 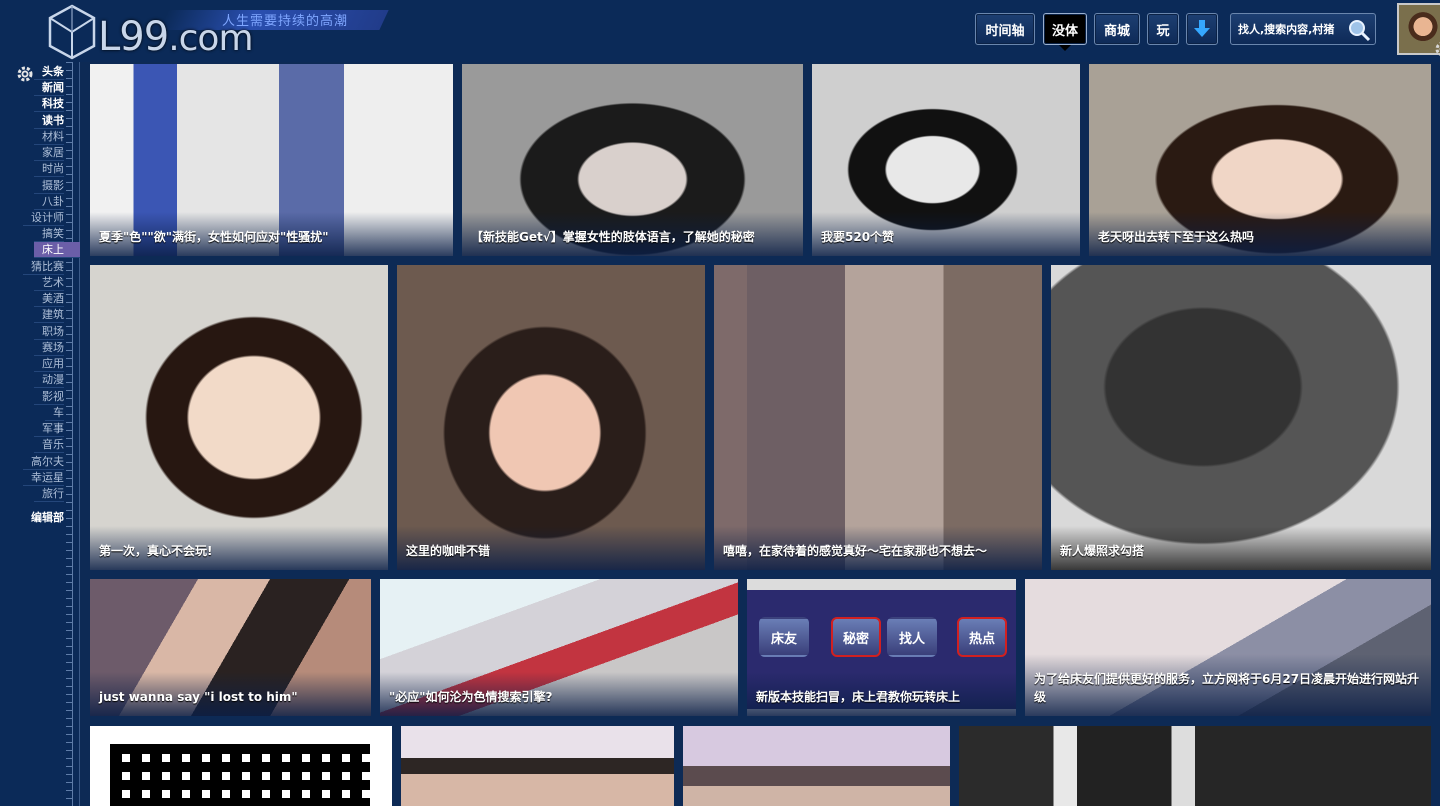 I want to click on app-button-hot: 热点, so click(x=982, y=637).